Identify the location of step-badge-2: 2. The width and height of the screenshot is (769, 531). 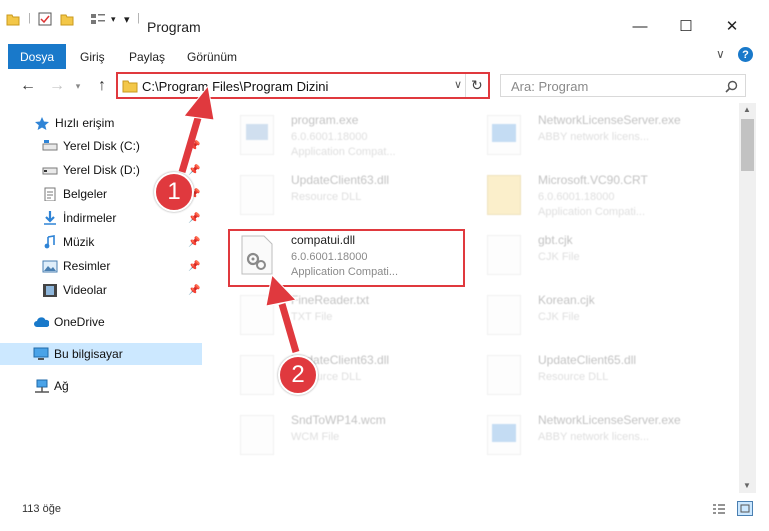
(298, 375).